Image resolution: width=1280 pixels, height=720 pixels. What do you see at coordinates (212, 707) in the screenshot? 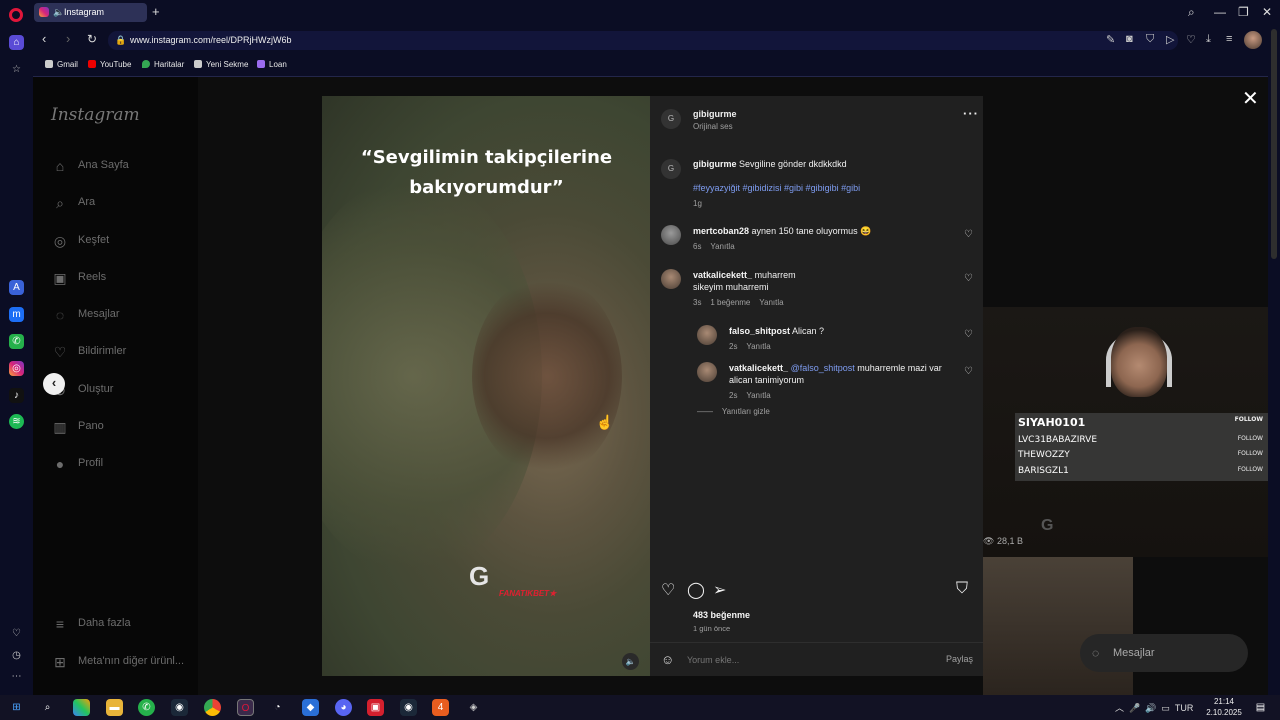
I see `chrome-icon` at bounding box center [212, 707].